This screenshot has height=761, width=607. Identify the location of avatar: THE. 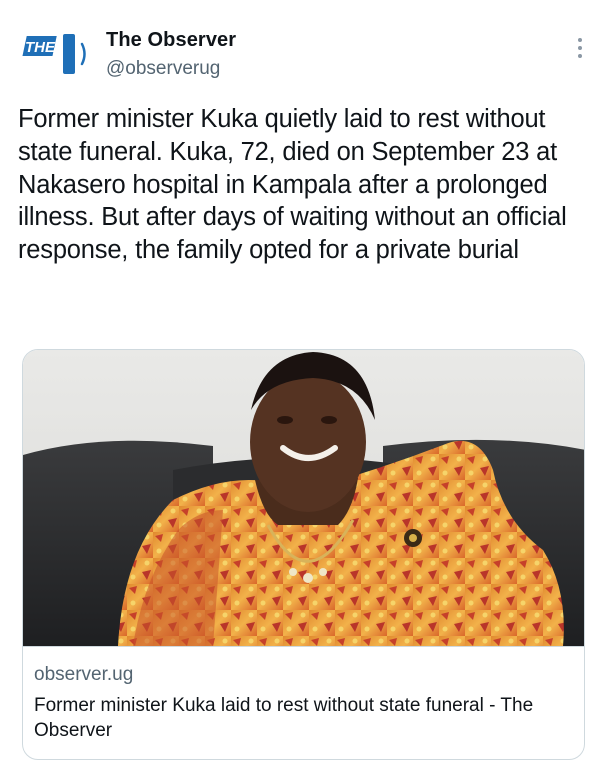
(55, 52).